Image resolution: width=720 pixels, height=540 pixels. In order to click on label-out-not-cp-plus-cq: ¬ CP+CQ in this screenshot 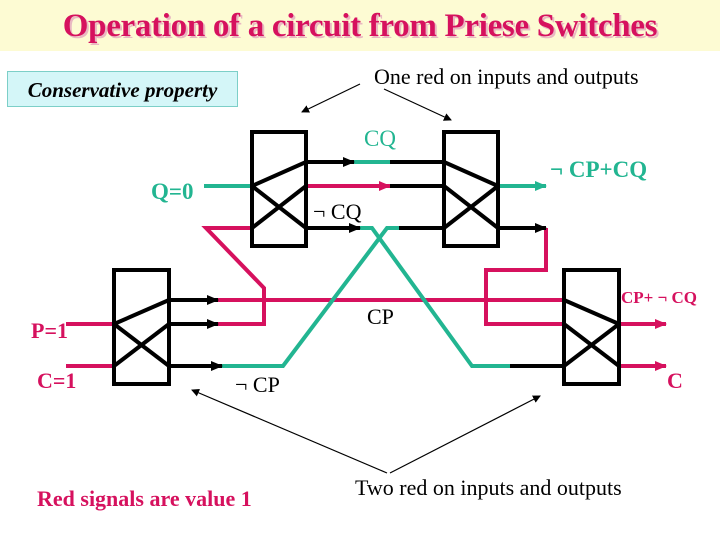, I will do `click(599, 169)`.